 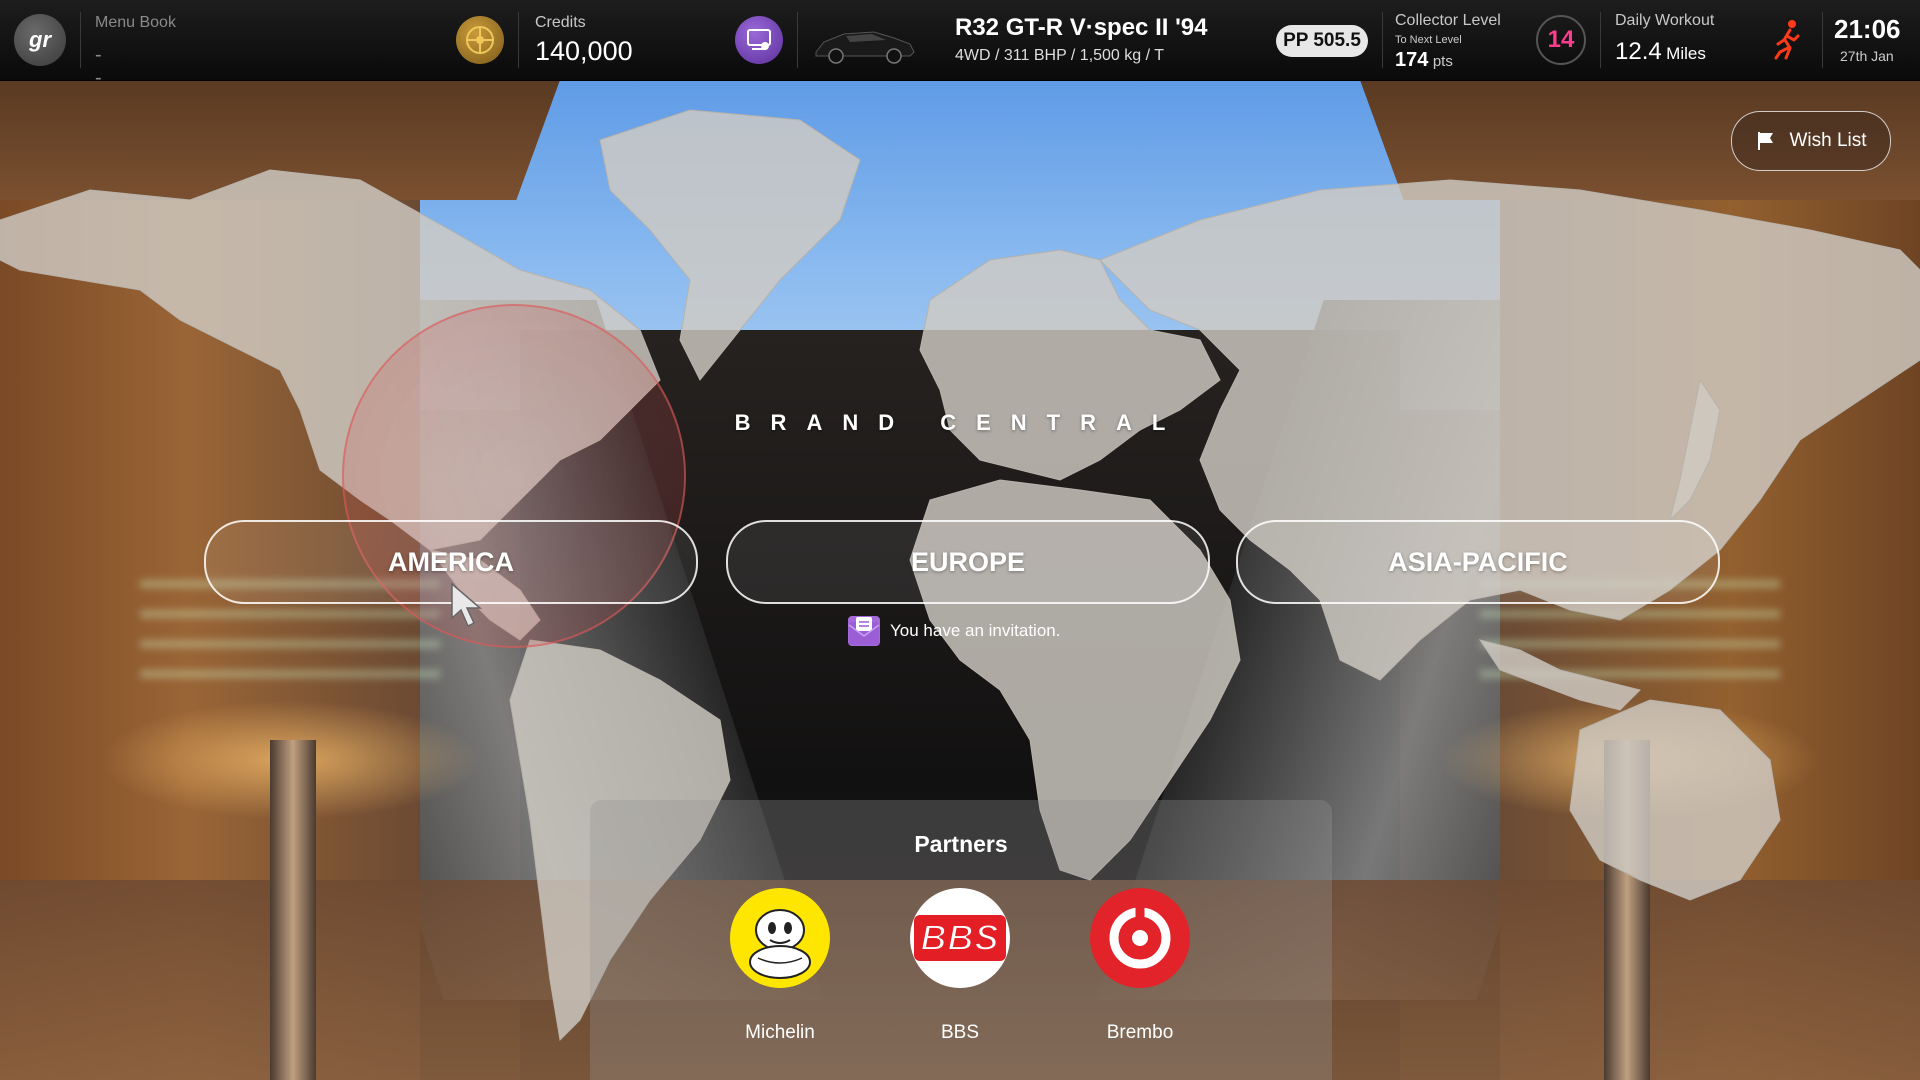 I want to click on credits-icon, so click(x=480, y=40).